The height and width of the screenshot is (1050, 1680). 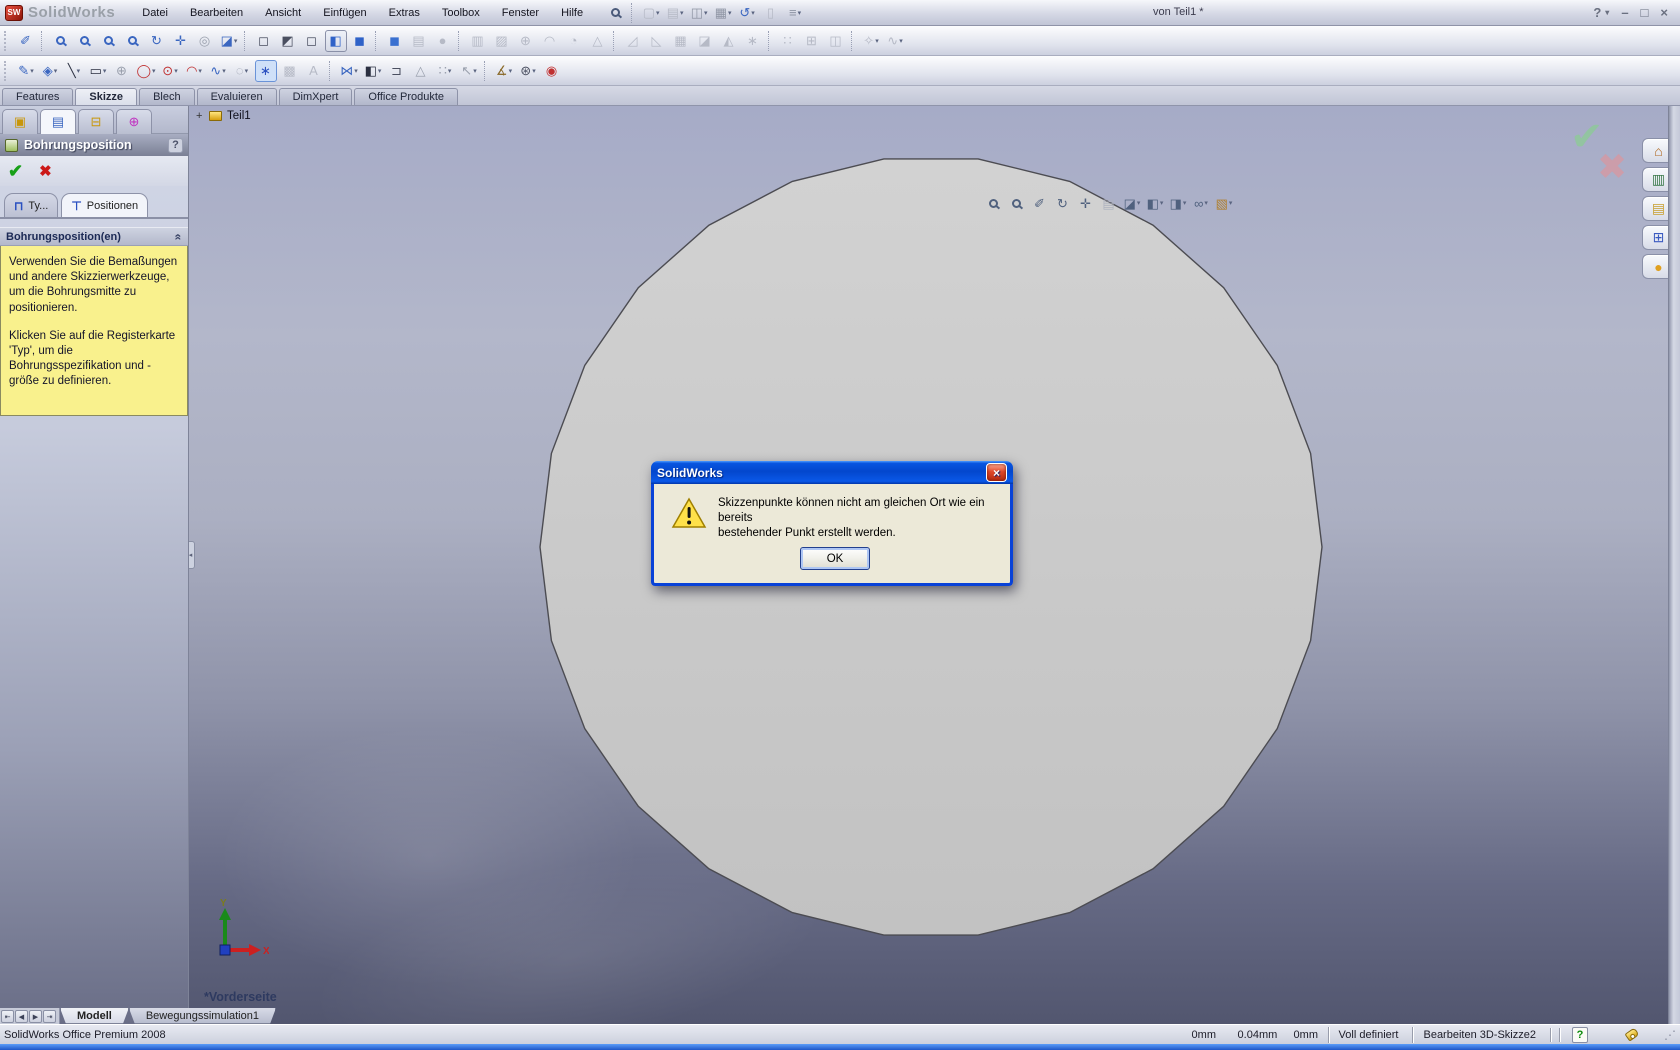 I want to click on smart-dimension-icon: ◈ ▾, so click(x=50, y=71).